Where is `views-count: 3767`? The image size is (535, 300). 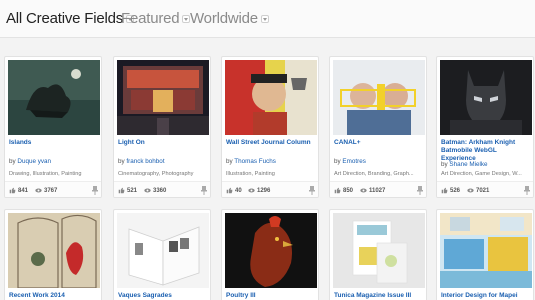 views-count: 3767 is located at coordinates (46, 190).